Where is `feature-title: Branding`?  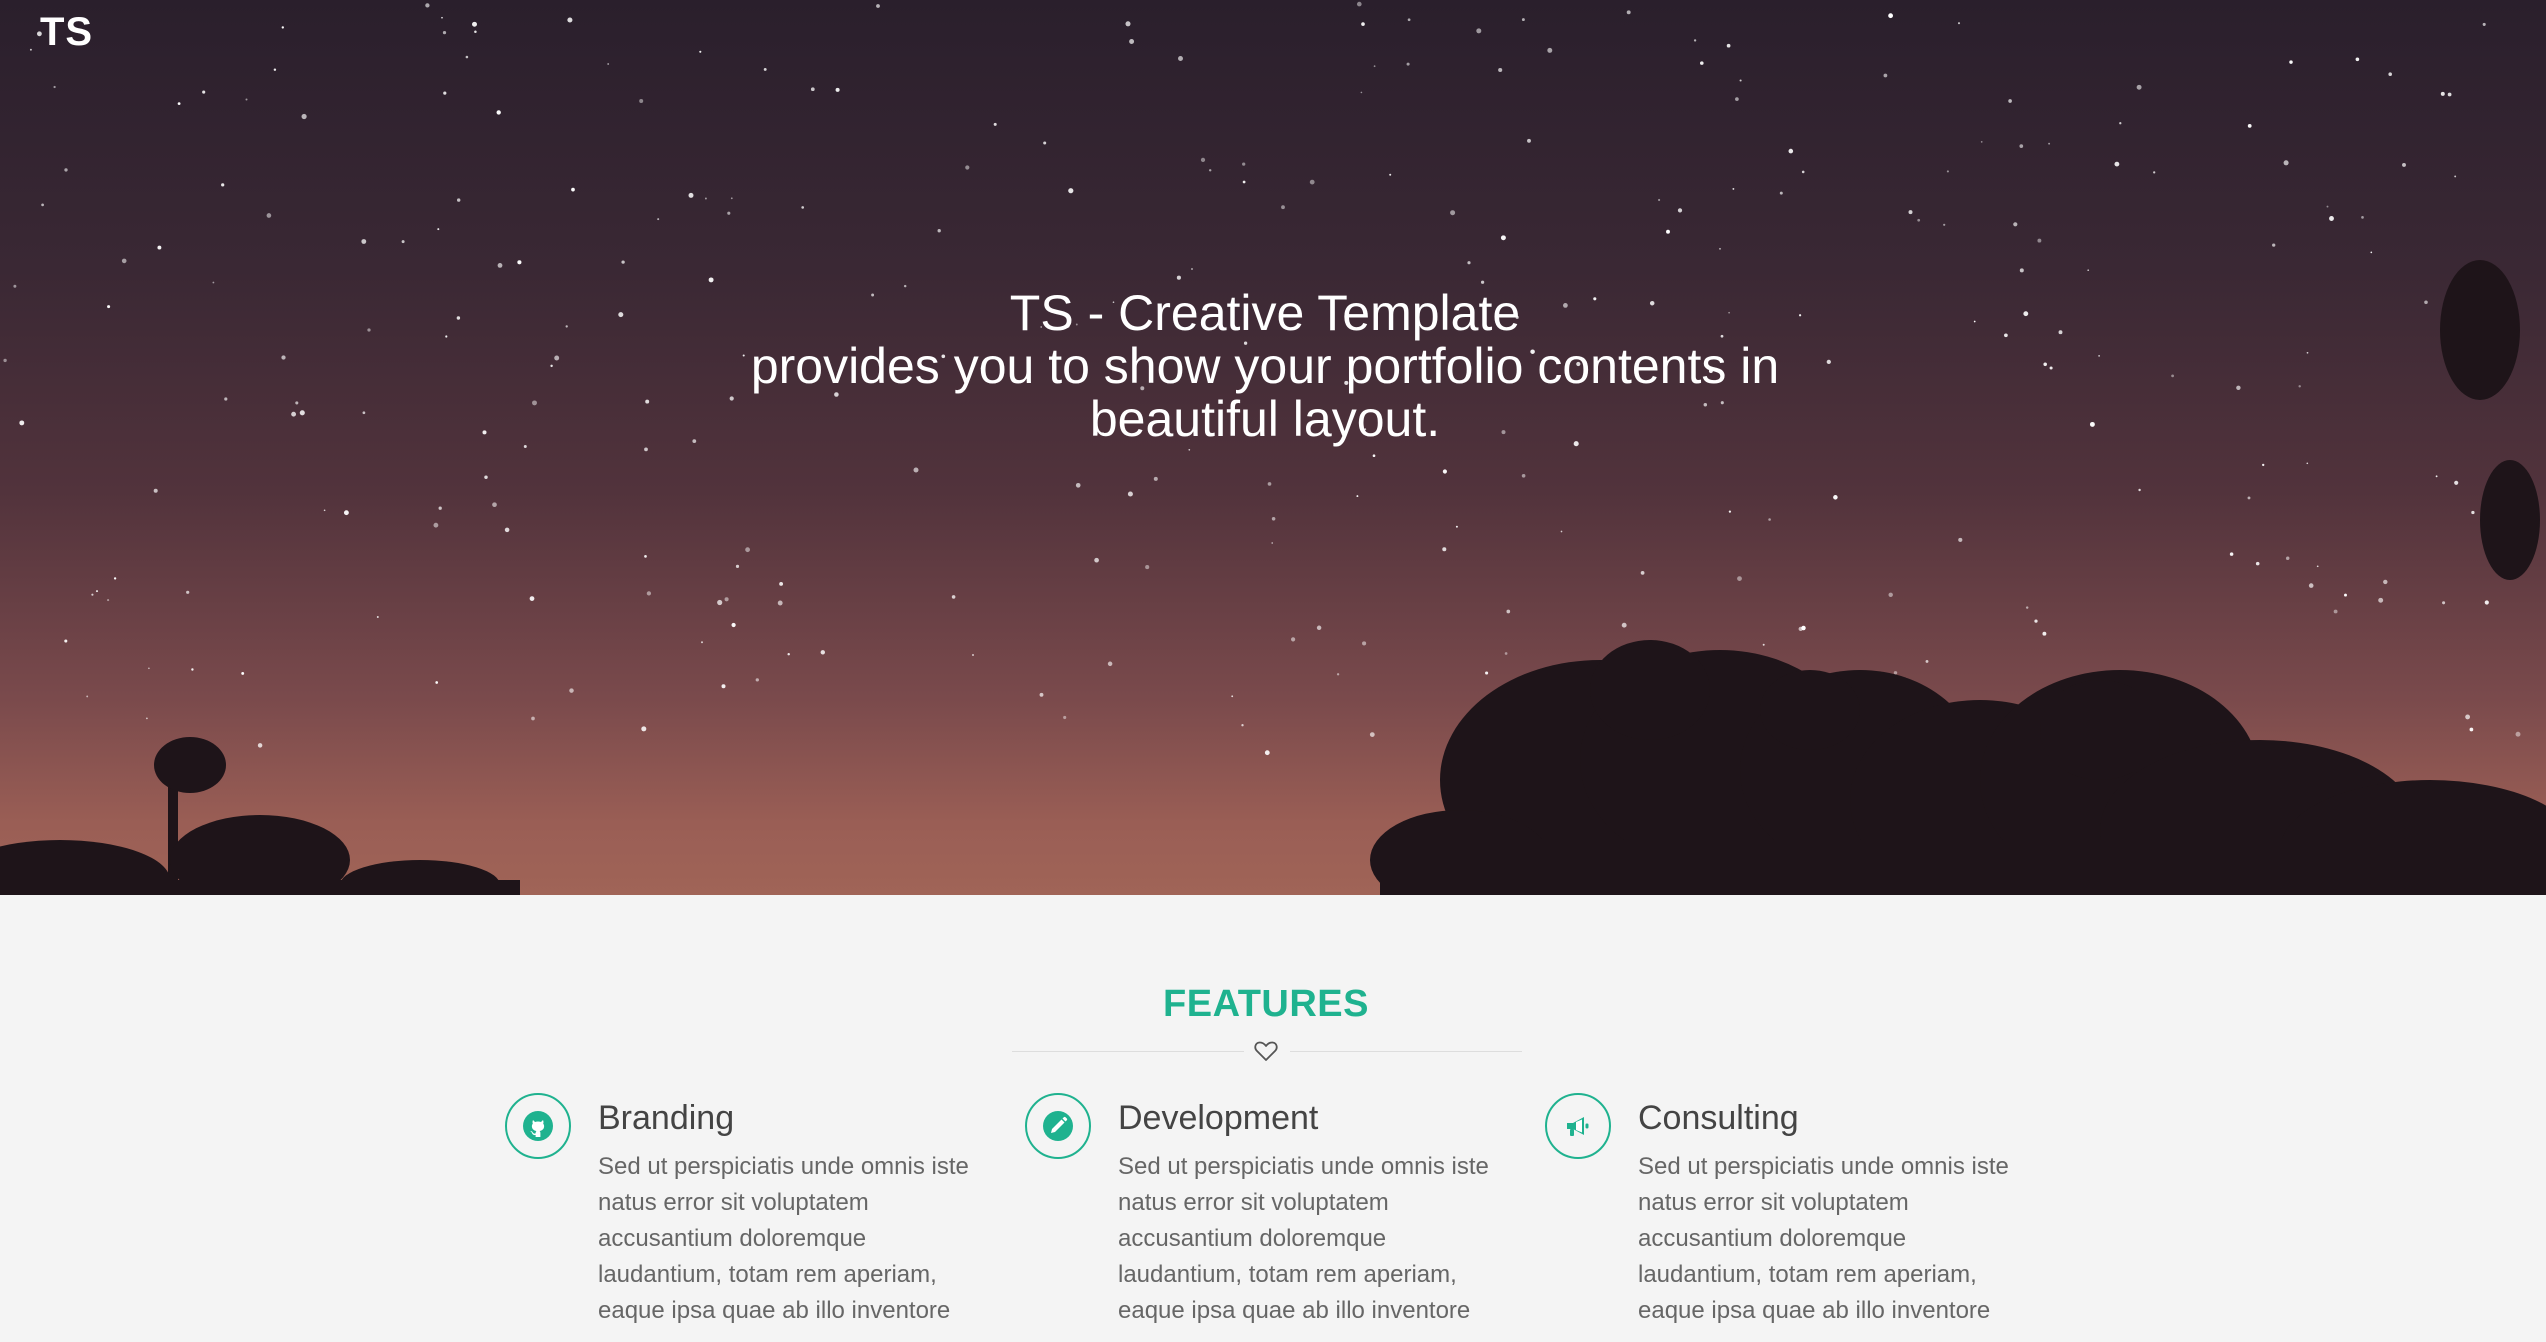
feature-title: Branding is located at coordinates (666, 1118).